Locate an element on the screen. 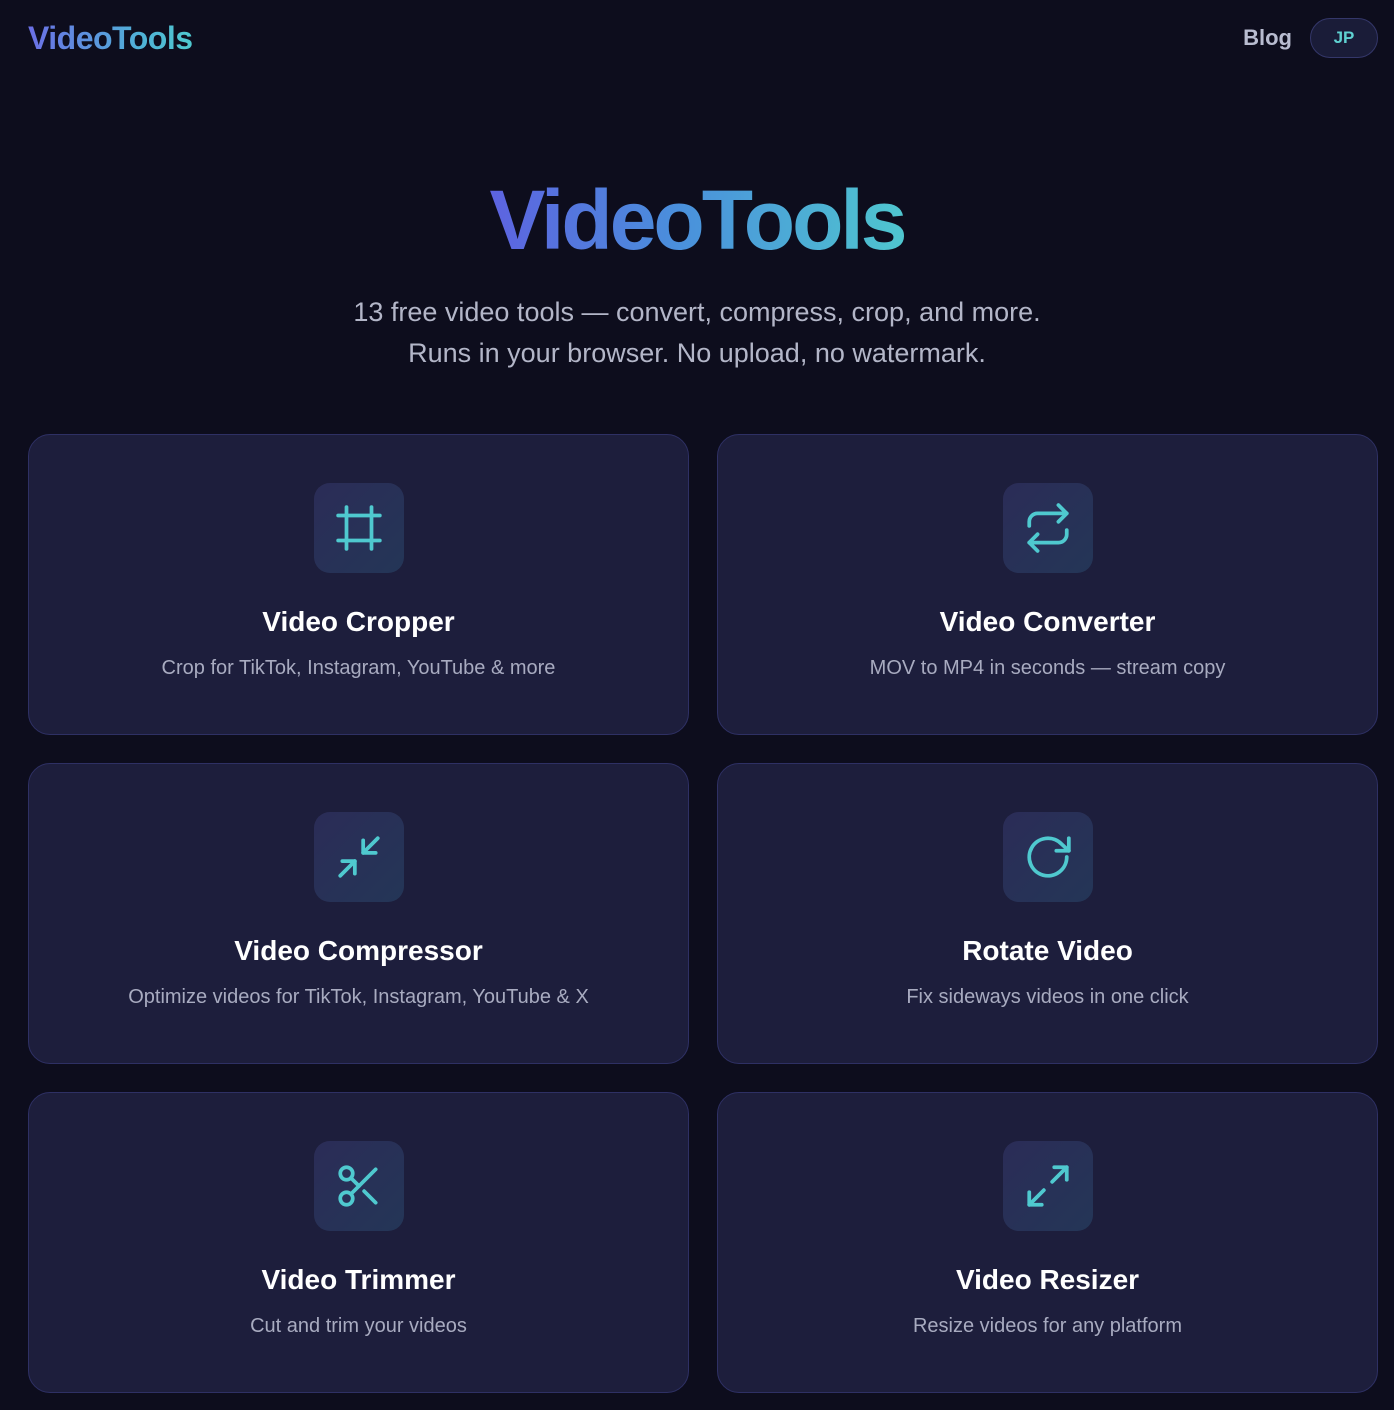 This screenshot has width=1394, height=1410. tool-description: Fix sideways videos in one click is located at coordinates (1047, 997).